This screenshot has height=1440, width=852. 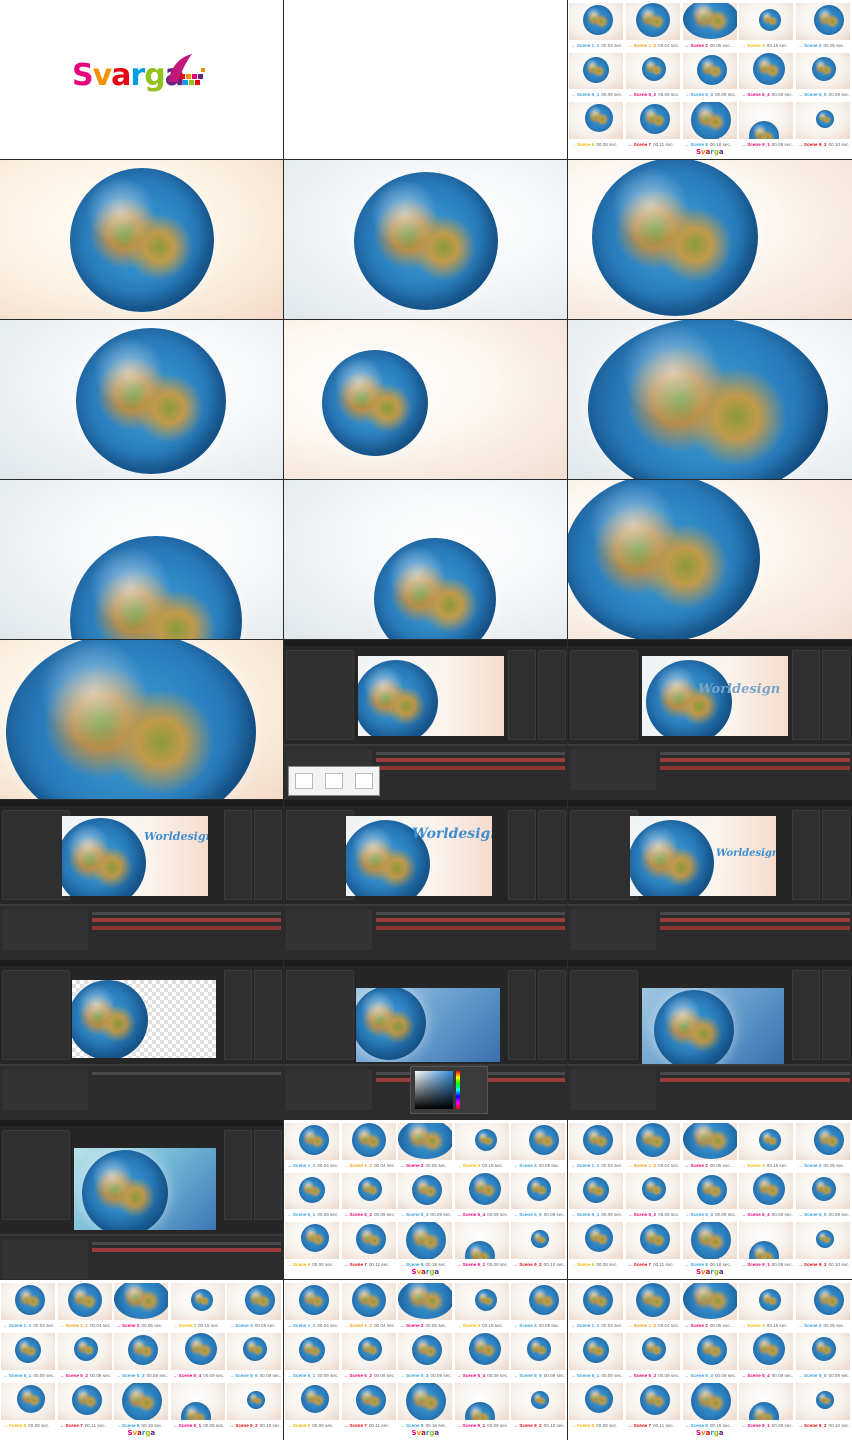 What do you see at coordinates (812, 144) in the screenshot?
I see `scene-name: → Scene 9_2` at bounding box center [812, 144].